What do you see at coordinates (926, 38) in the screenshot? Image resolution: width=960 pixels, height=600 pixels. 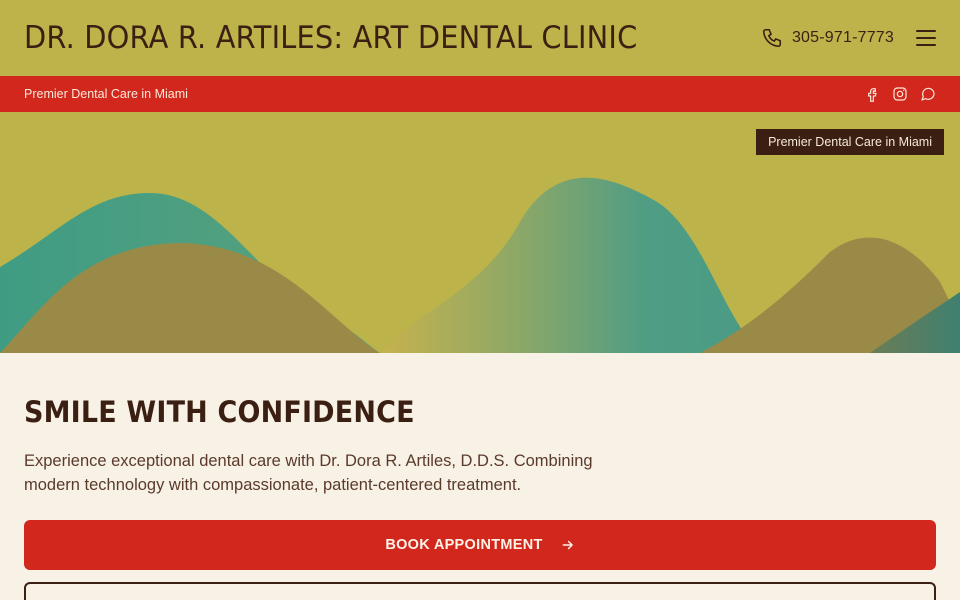 I see `hamburger-menu-icon` at bounding box center [926, 38].